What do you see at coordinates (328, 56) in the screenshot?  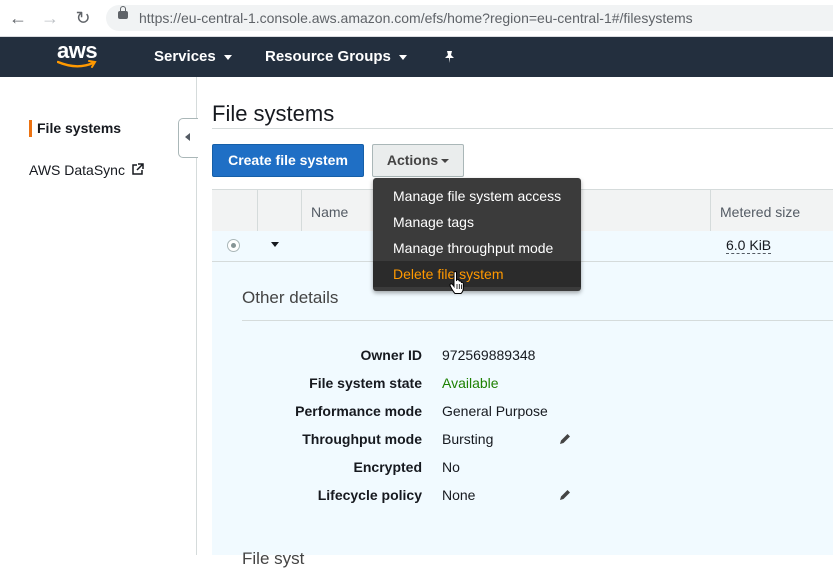 I see `resource-groups-label: Resource Groups` at bounding box center [328, 56].